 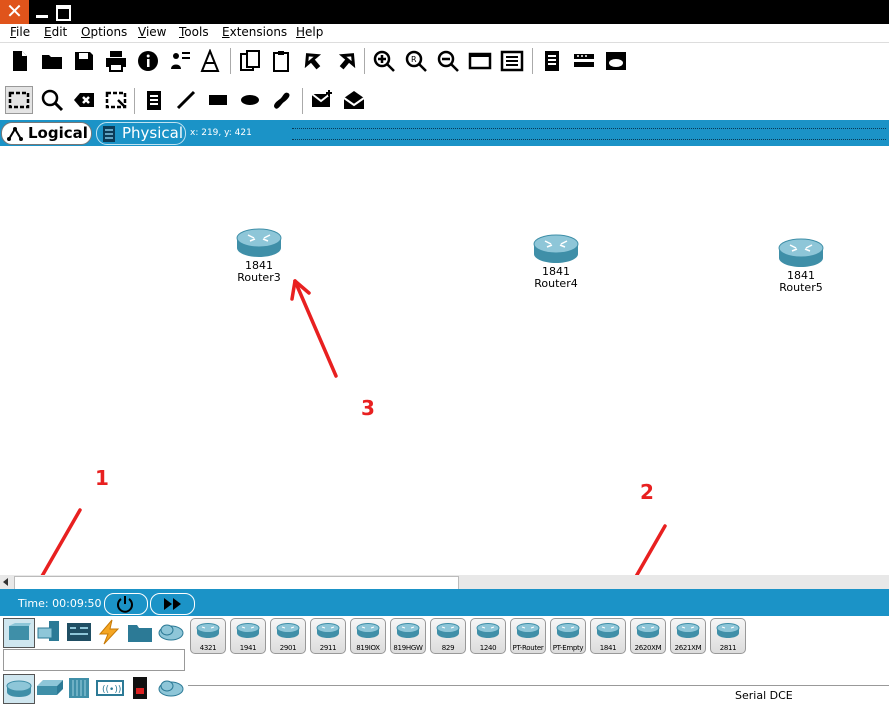 I want to click on router-model-button: 2620XM, so click(x=648, y=636).